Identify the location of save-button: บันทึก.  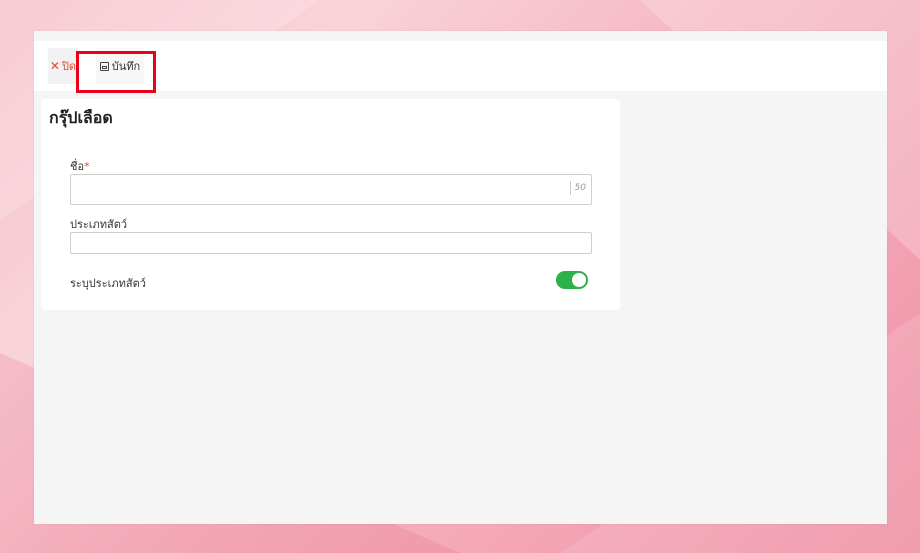
(120, 66).